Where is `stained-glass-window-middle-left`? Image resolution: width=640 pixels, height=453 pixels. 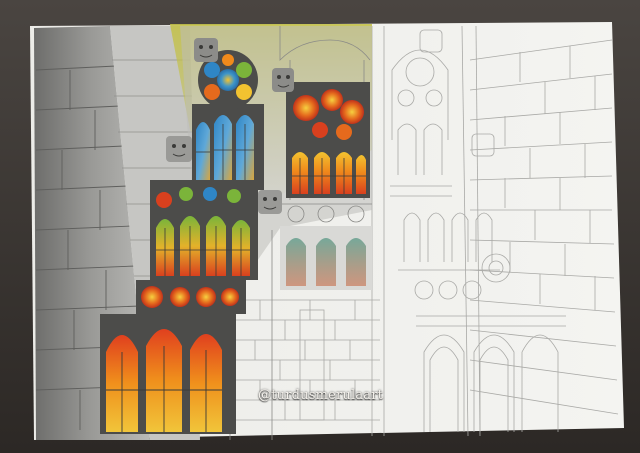
stained-glass-window-middle-left is located at coordinates (204, 230).